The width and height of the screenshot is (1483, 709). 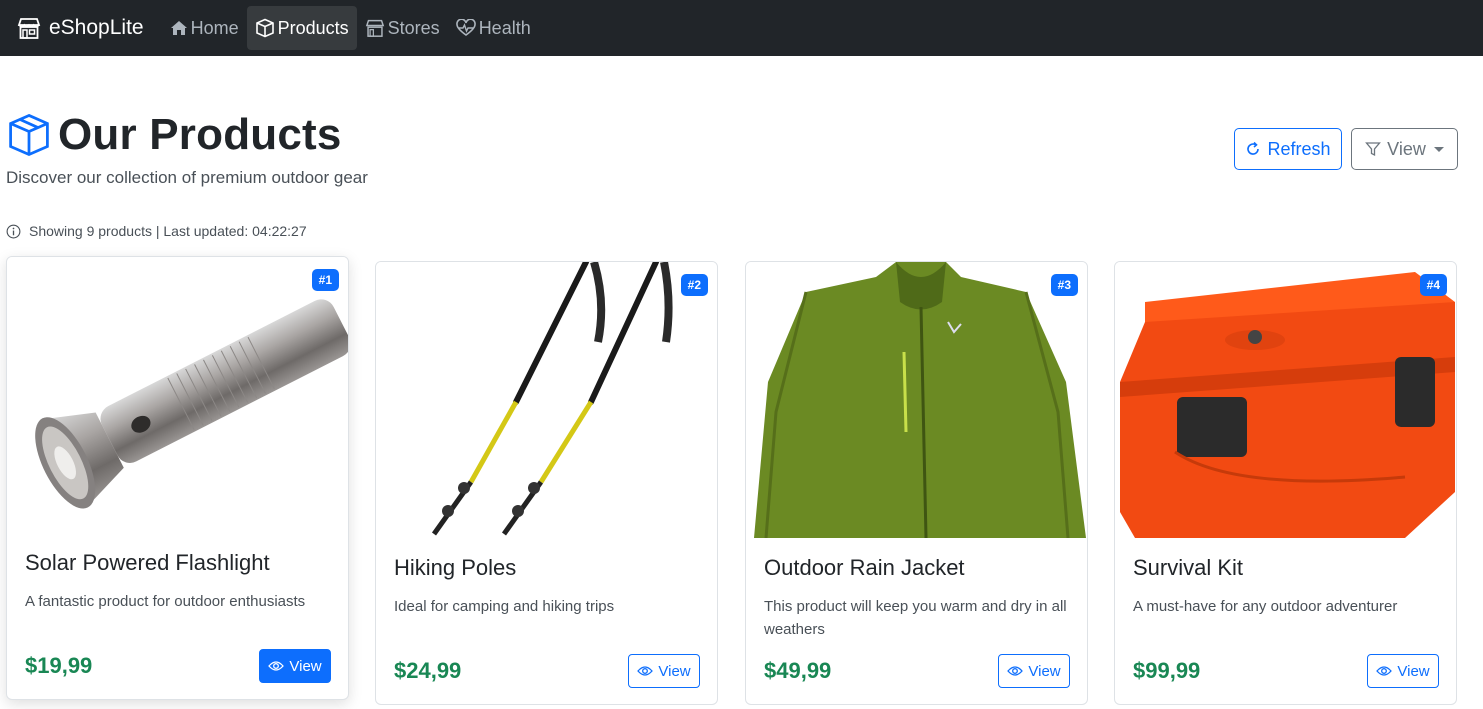 I want to click on nav-item-health: Health, so click(x=493, y=28).